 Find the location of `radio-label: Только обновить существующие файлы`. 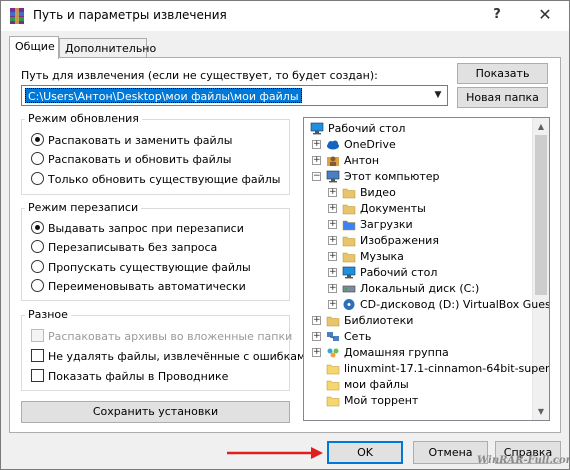

radio-label: Только обновить существующие файлы is located at coordinates (164, 179).